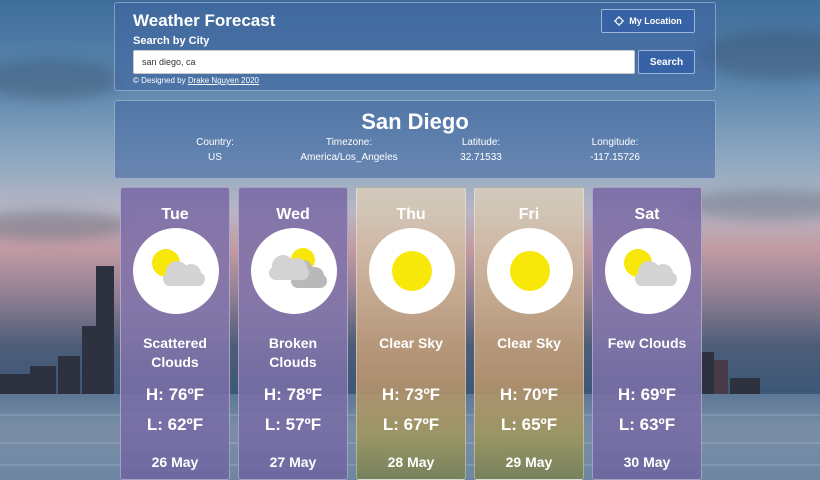  I want to click on low-temp: L: 67ºF, so click(411, 424).